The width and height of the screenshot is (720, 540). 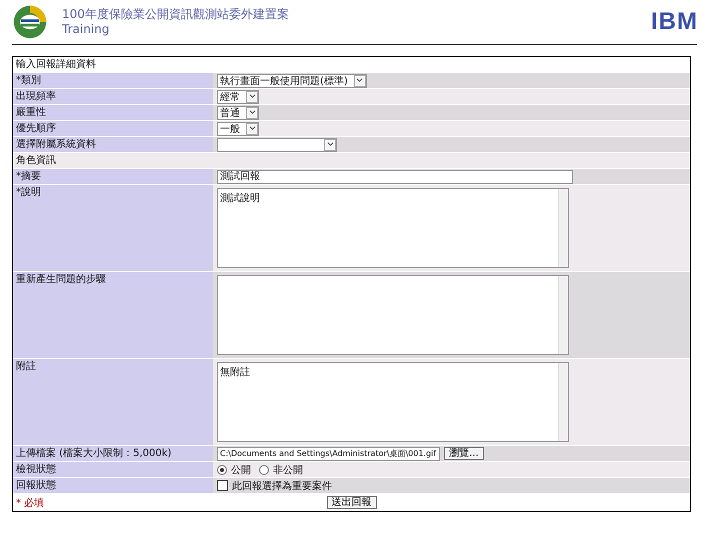 I want to click on dropdown: 普通, so click(x=238, y=113).